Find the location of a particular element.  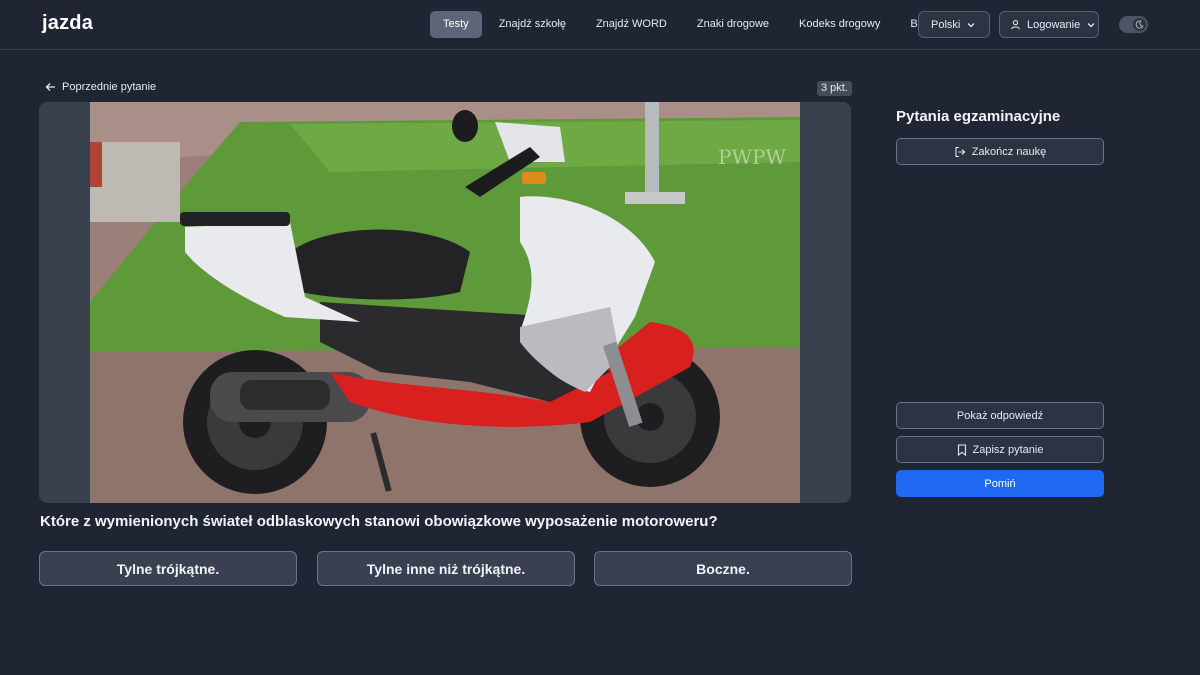

theme-toggle is located at coordinates (1133, 24).